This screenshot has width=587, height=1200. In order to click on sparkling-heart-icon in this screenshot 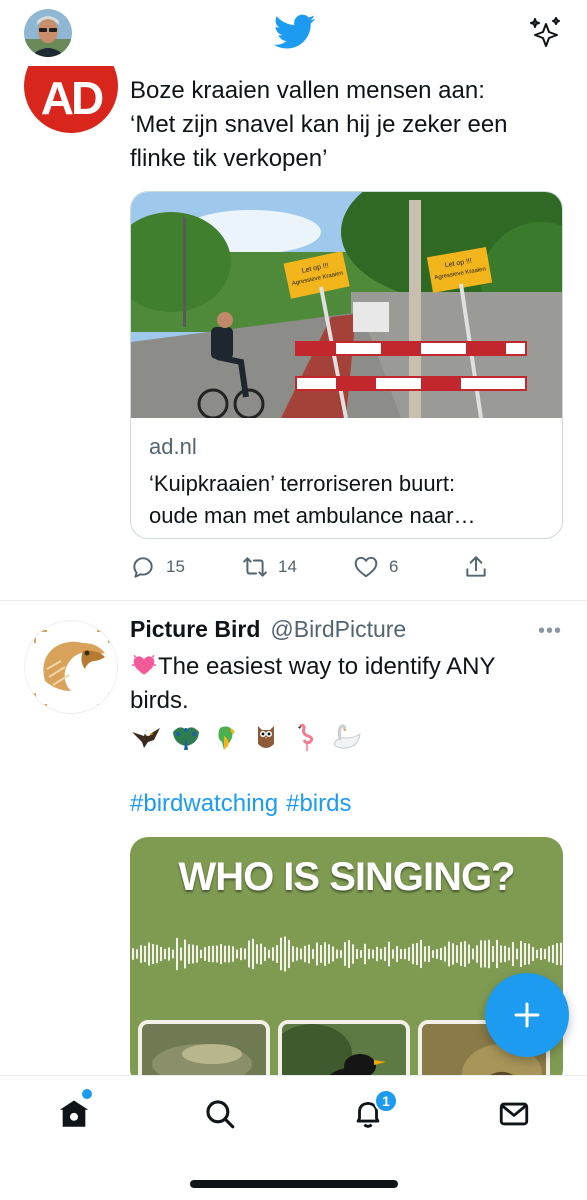, I will do `click(144, 664)`.